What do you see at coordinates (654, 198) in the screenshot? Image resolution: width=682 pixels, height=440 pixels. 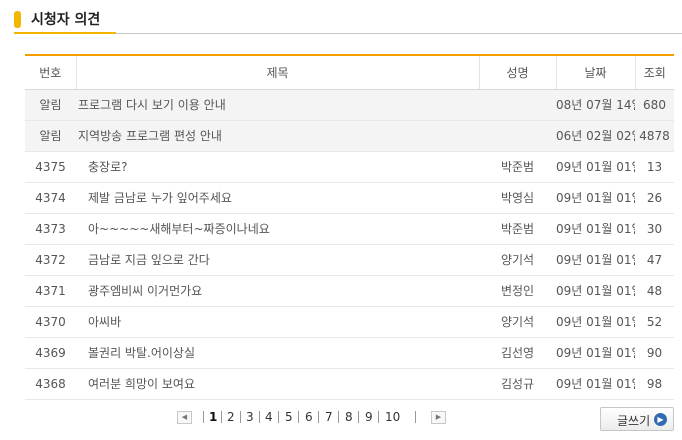 I see `post-views: 26` at bounding box center [654, 198].